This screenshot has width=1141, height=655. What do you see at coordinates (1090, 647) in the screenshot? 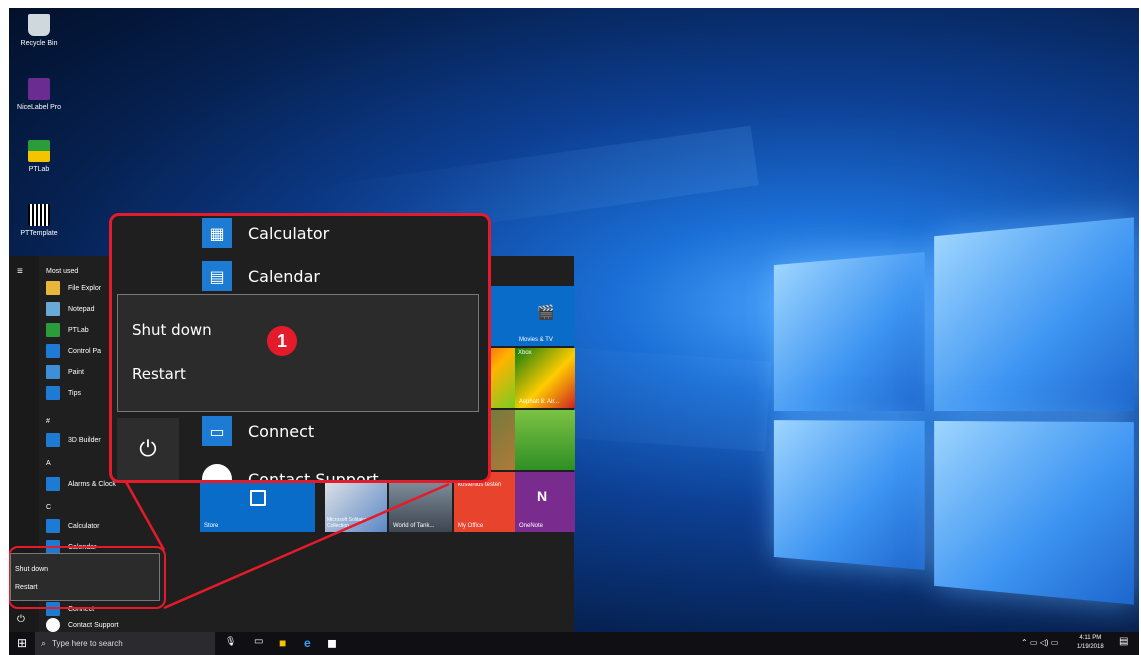
I see `clock-date: 1/19/2018` at bounding box center [1090, 647].